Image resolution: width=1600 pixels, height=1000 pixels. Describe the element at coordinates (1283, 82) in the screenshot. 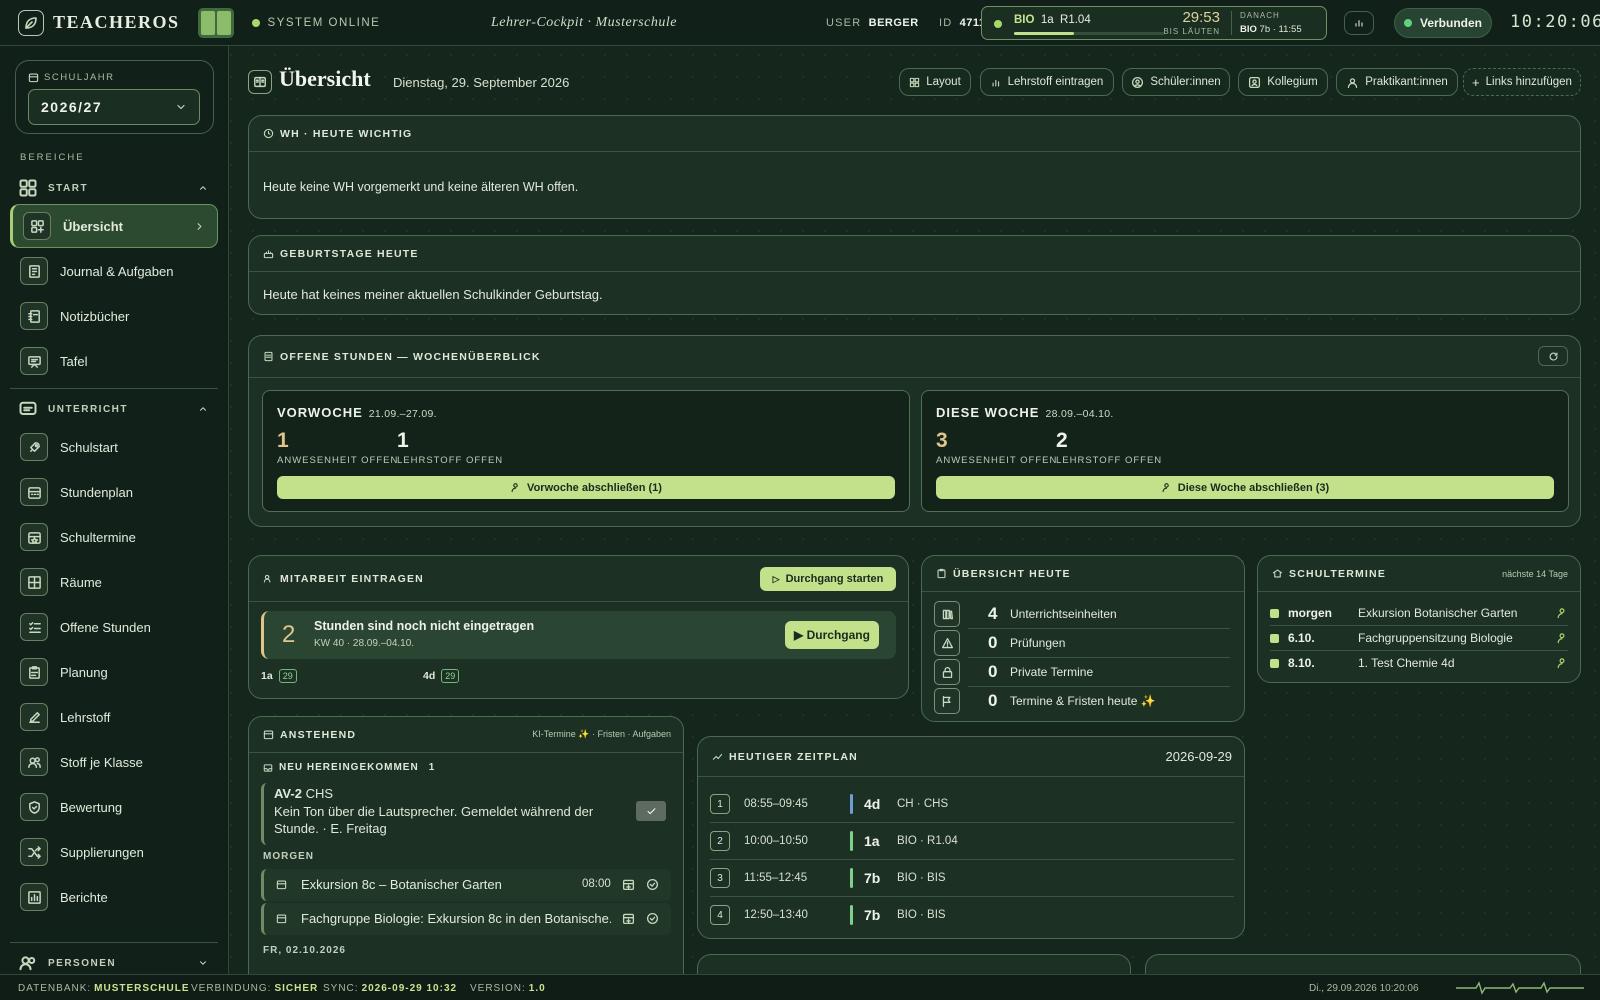

I see `colleagues-button: Kollegium` at that location.